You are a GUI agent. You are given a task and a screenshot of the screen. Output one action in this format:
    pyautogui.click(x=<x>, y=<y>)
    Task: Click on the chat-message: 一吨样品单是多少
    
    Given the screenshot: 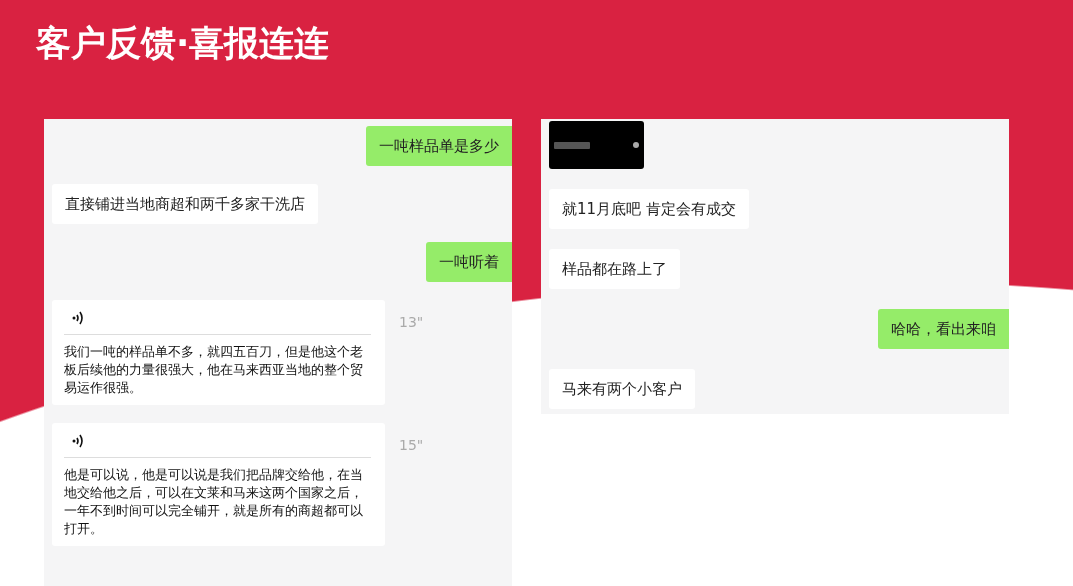 What is the action you would take?
    pyautogui.click(x=439, y=146)
    